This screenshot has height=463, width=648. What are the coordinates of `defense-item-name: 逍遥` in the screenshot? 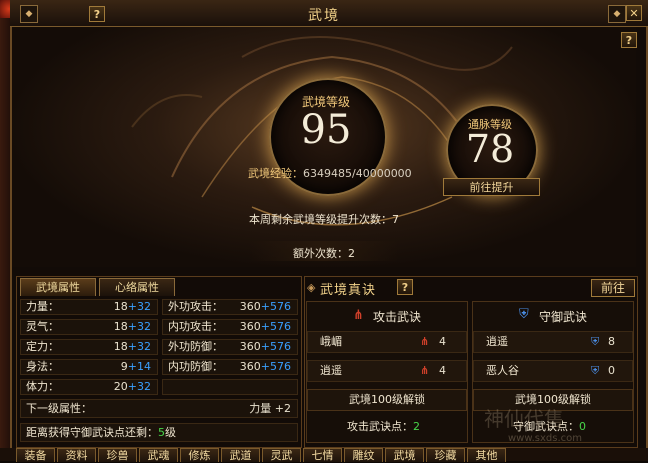 It's located at (497, 341).